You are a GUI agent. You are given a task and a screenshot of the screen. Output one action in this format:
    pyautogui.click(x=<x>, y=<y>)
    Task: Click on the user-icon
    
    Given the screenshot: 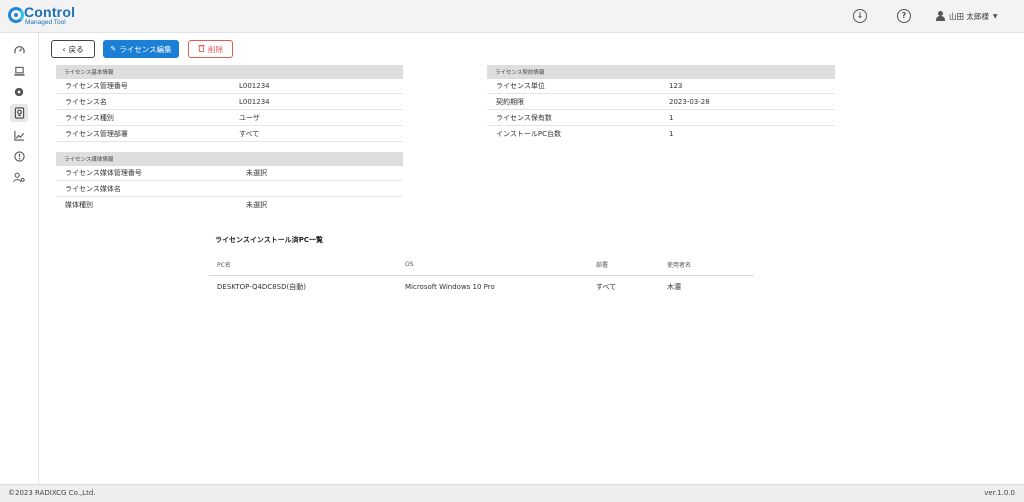 What is the action you would take?
    pyautogui.click(x=940, y=16)
    